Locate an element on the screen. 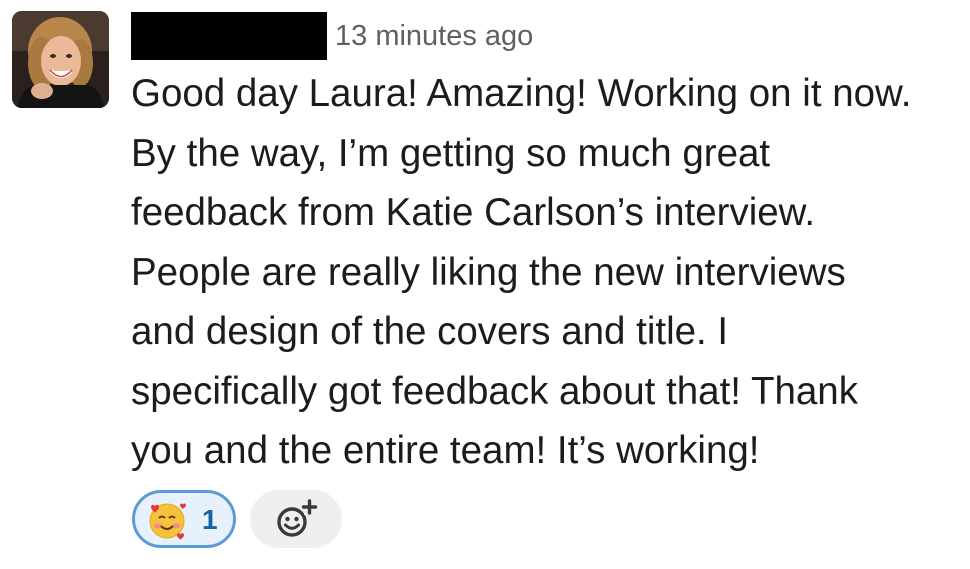 The width and height of the screenshot is (970, 569). message-timestamp: 13 minutes ago is located at coordinates (434, 36).